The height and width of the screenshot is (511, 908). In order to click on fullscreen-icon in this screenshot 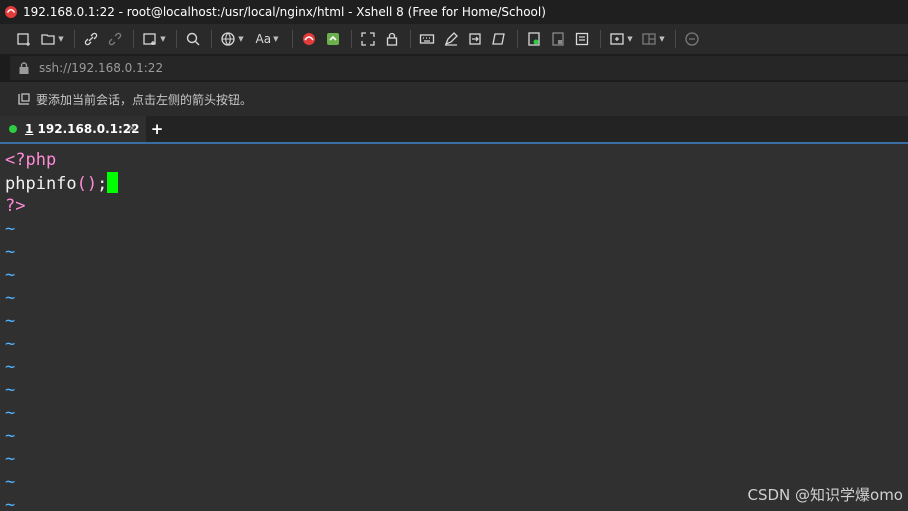, I will do `click(368, 39)`.